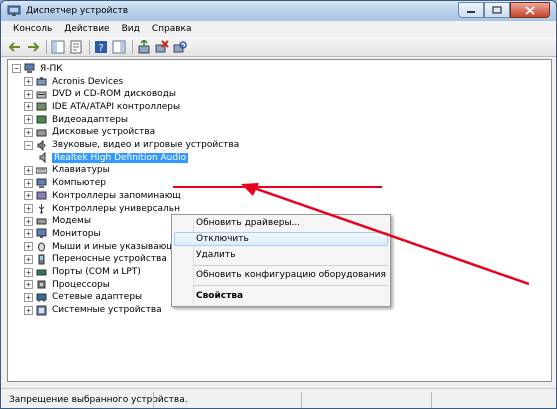  I want to click on tree-item: + Порты (COM и LPT), so click(83, 272).